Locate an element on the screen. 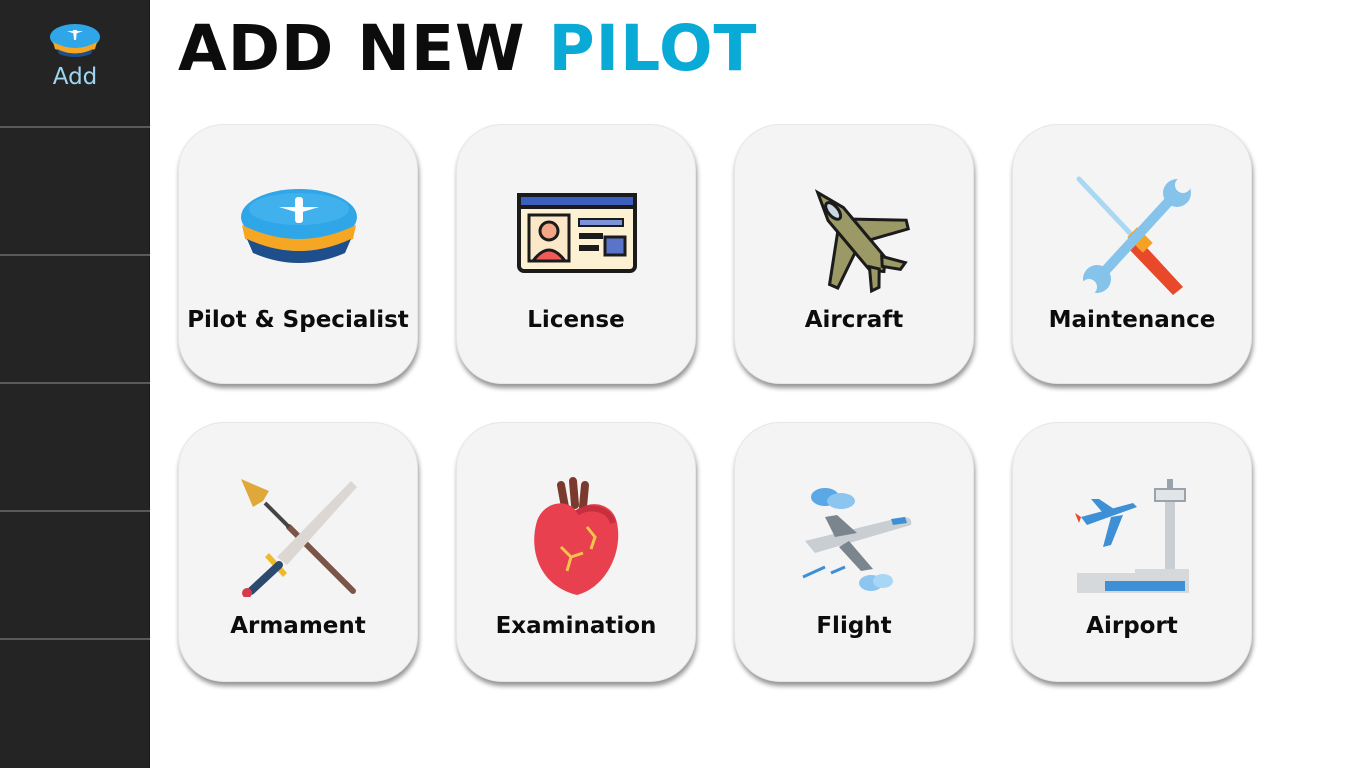 The width and height of the screenshot is (1366, 768). tile-aircraft: Aircraft is located at coordinates (854, 254).